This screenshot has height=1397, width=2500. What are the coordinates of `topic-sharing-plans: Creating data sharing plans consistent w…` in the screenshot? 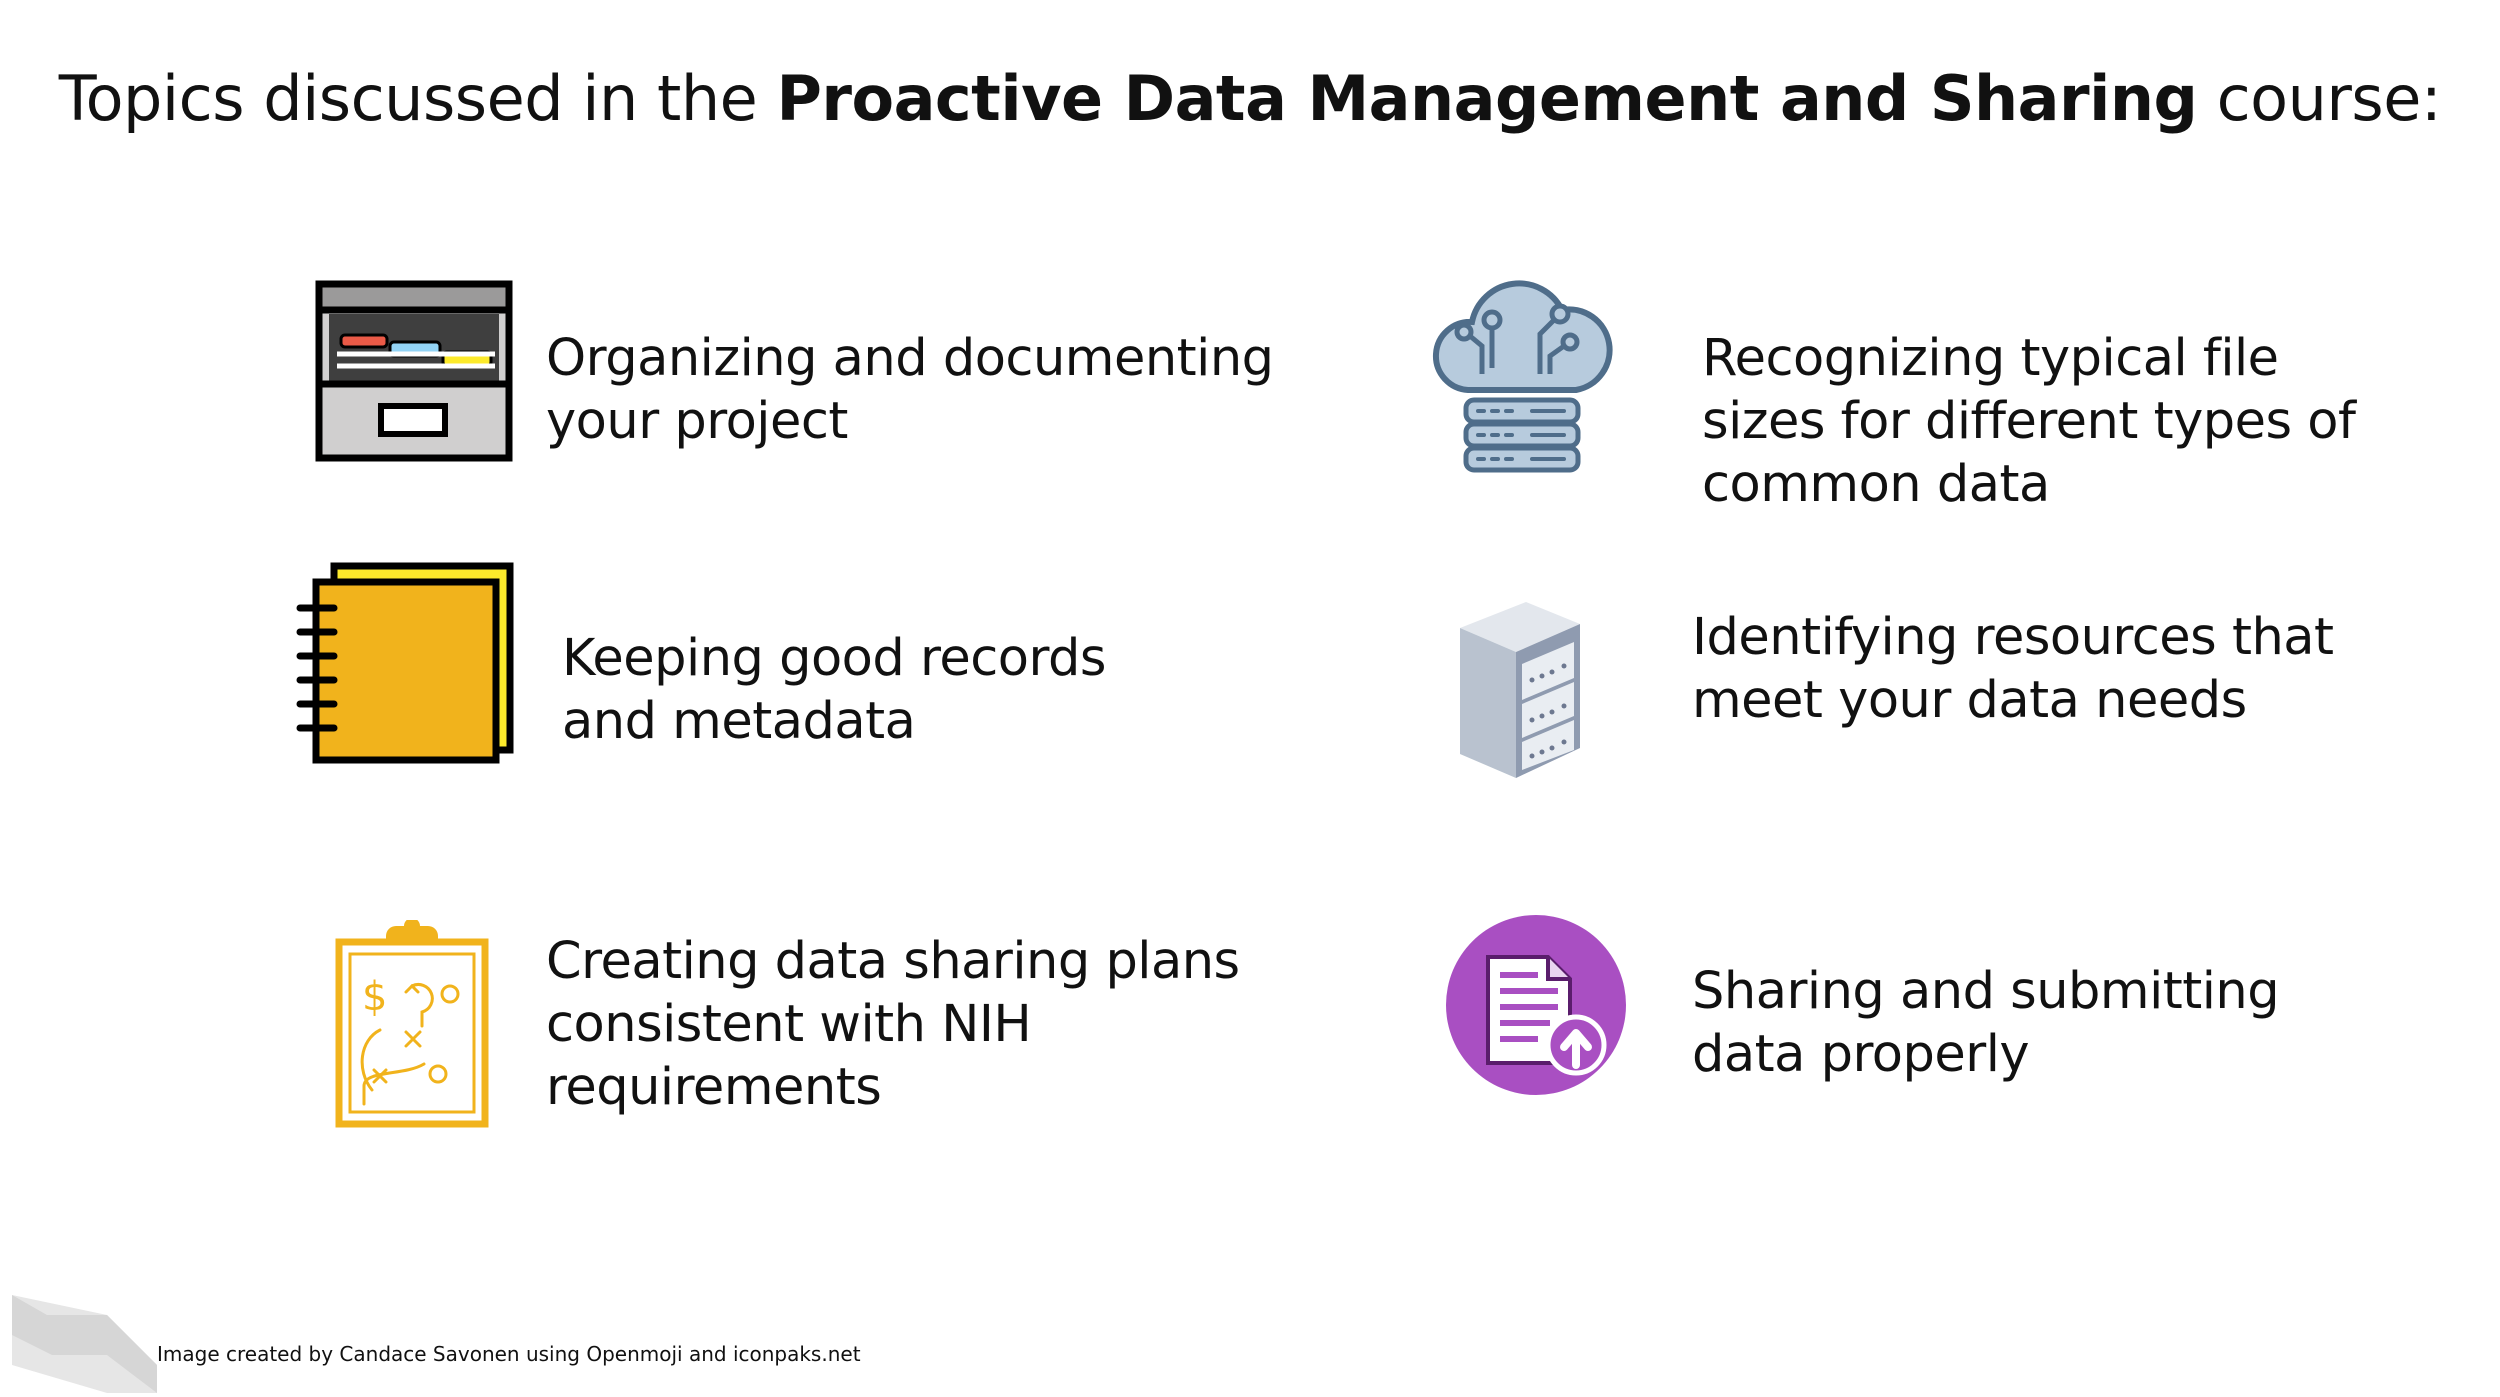 It's located at (893, 1024).